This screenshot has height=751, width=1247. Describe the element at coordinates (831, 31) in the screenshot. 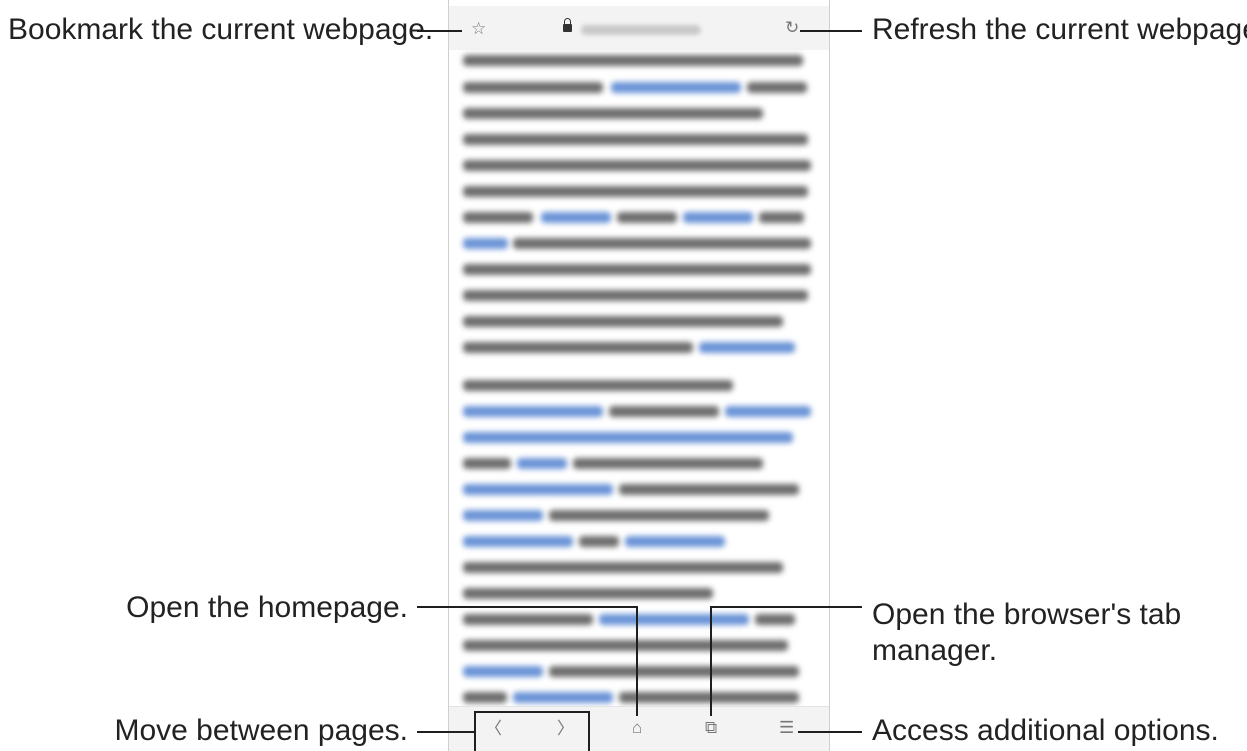

I see `leader-line-refresh` at that location.